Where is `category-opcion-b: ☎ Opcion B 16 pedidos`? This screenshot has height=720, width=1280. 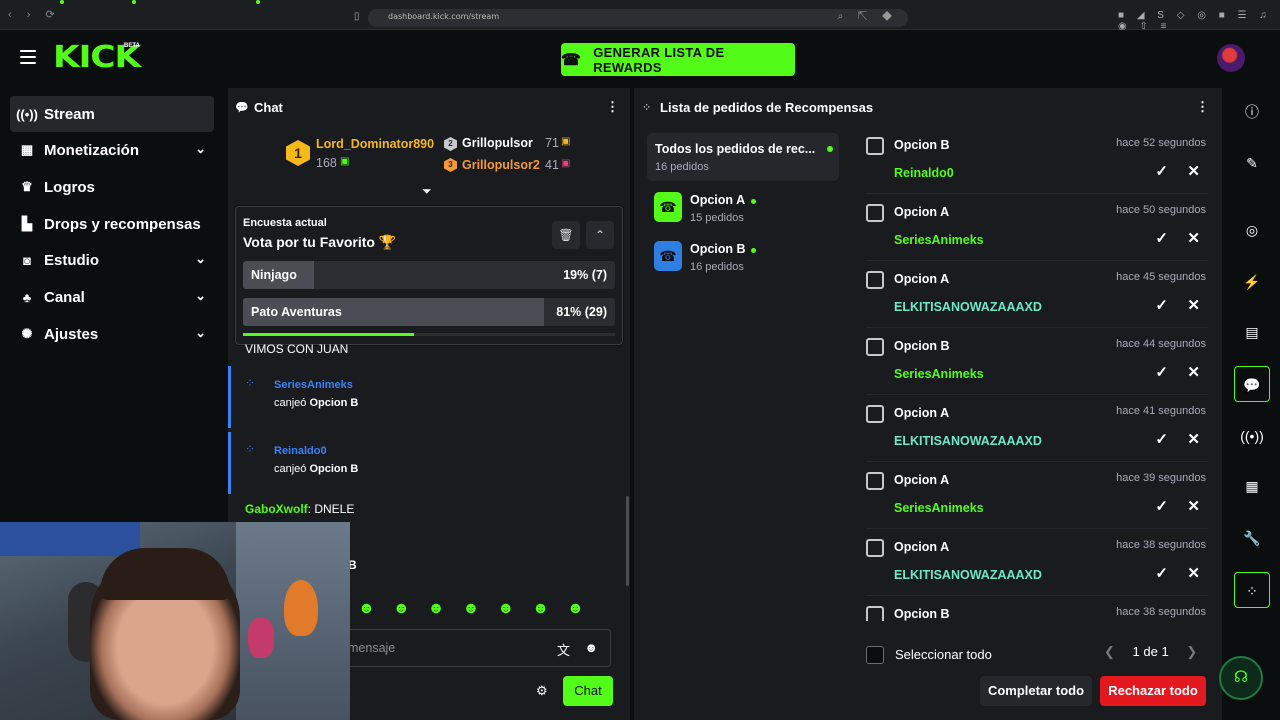
category-opcion-b: ☎ Opcion B 16 pedidos is located at coordinates (744, 260).